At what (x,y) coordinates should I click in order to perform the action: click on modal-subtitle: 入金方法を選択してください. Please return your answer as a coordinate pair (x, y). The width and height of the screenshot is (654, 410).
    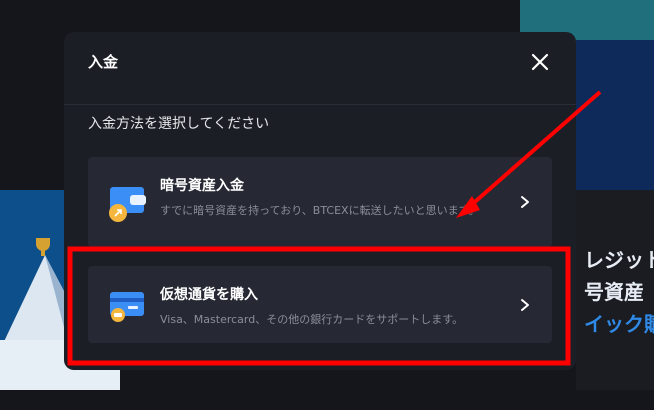
    Looking at the image, I should click on (179, 124).